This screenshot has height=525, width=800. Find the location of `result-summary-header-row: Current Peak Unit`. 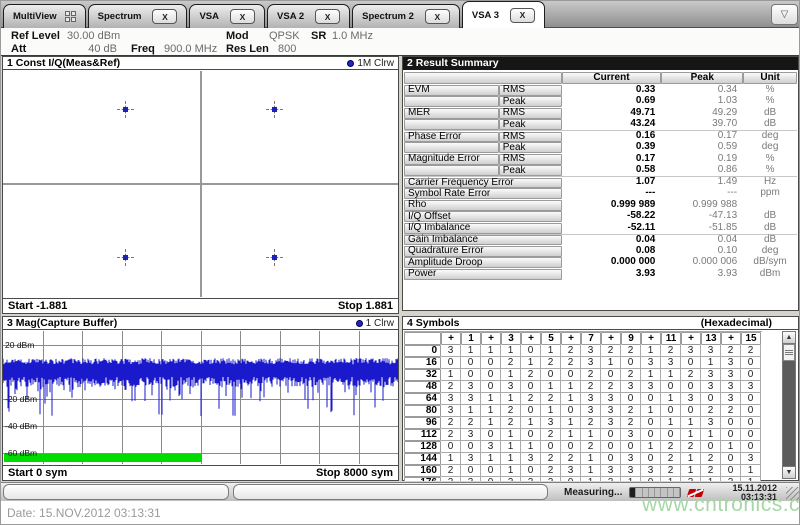

result-summary-header-row: Current Peak Unit is located at coordinates (600, 77).